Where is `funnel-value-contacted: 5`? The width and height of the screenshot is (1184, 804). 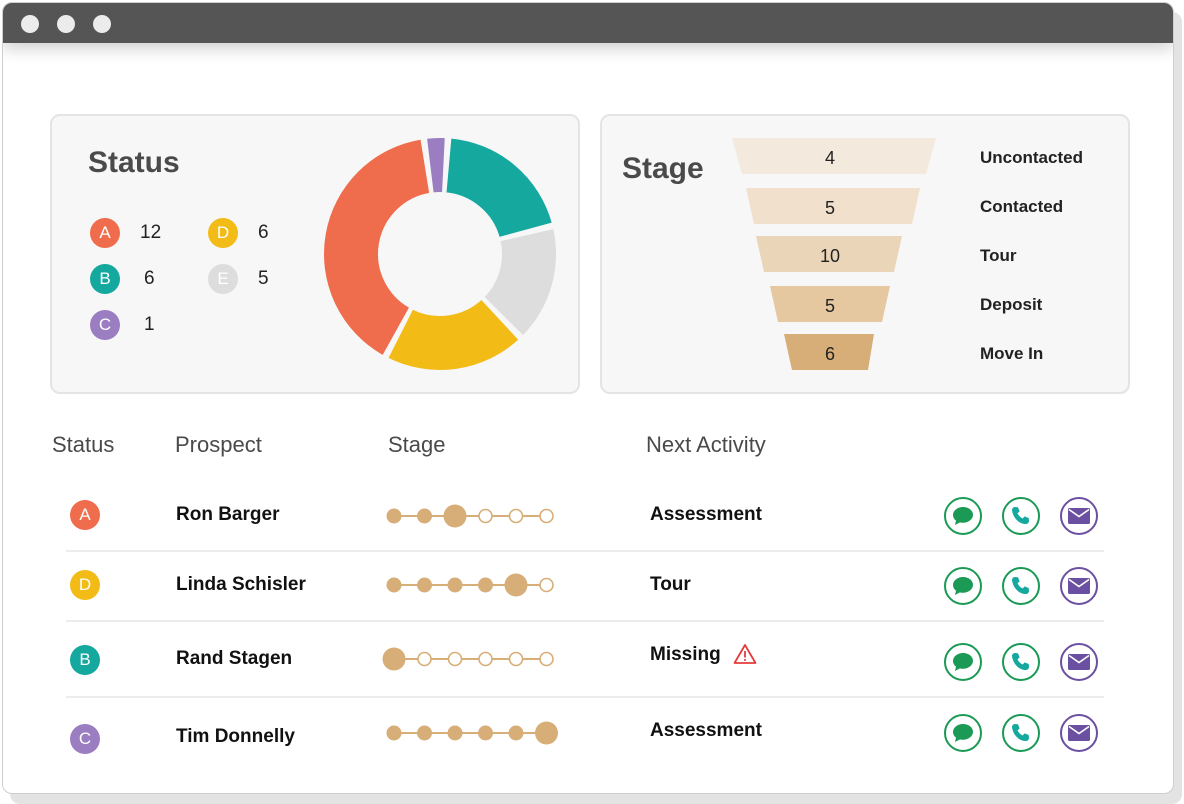 funnel-value-contacted: 5 is located at coordinates (829, 208).